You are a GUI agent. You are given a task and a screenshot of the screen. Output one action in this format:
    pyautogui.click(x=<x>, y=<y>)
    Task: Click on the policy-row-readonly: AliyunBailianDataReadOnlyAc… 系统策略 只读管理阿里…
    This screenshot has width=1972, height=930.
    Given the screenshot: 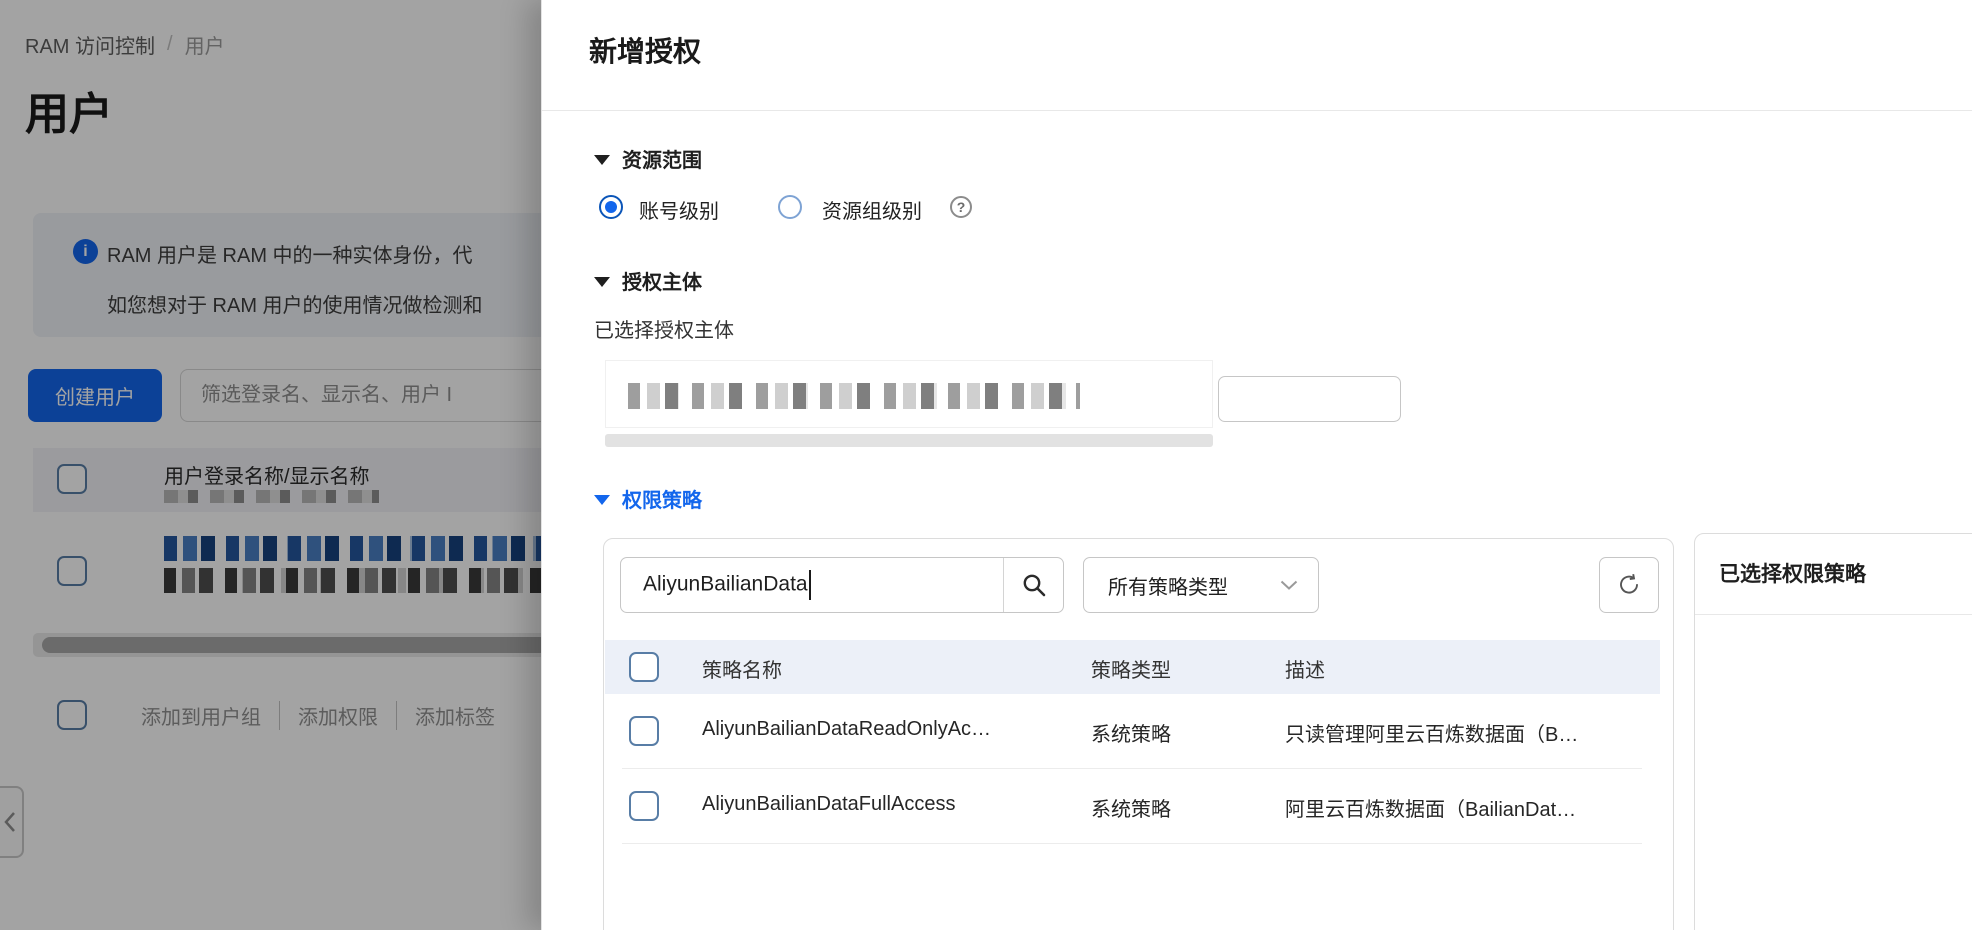 What is the action you would take?
    pyautogui.click(x=1132, y=731)
    